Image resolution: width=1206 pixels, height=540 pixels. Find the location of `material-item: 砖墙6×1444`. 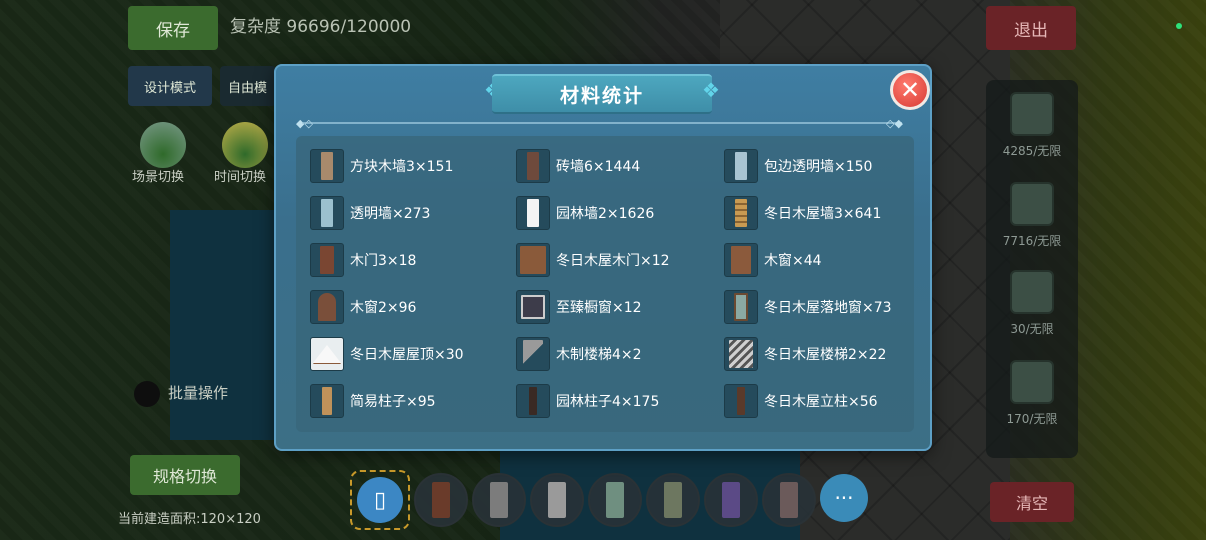

material-item: 砖墙6×1444 is located at coordinates (616, 166).